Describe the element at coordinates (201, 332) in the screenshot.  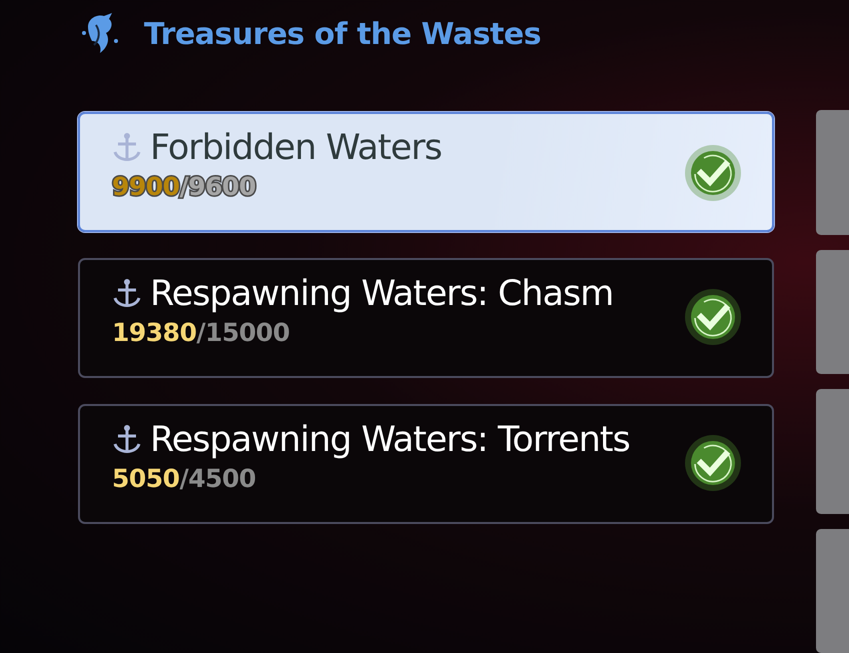
I see `quest-progress: 19380/15000` at that location.